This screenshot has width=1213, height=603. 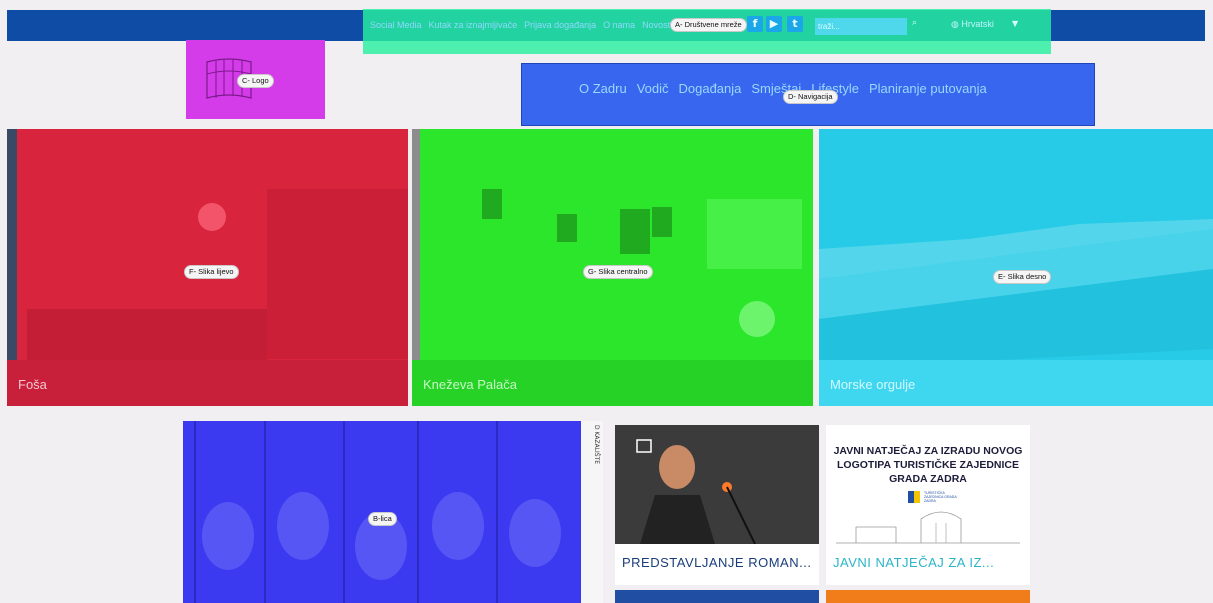 I want to click on top-link-o-nama: O nama, so click(x=619, y=25).